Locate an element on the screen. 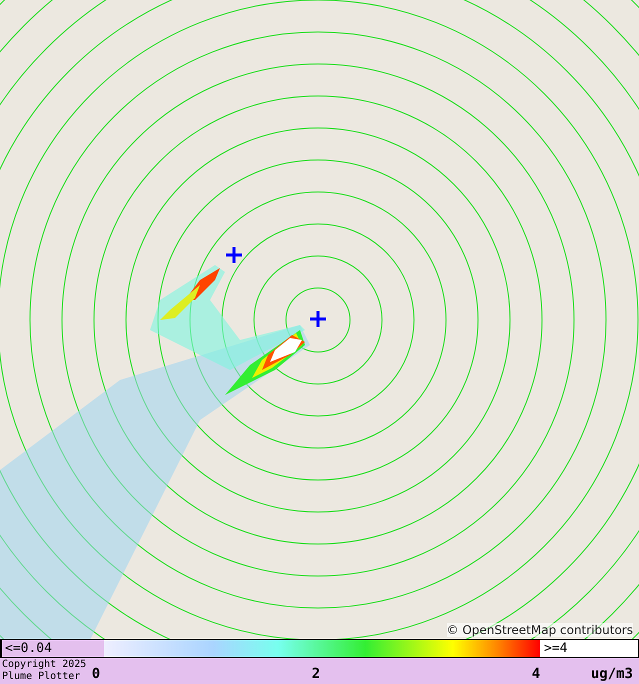  unit-label: ug/m3 is located at coordinates (612, 674).